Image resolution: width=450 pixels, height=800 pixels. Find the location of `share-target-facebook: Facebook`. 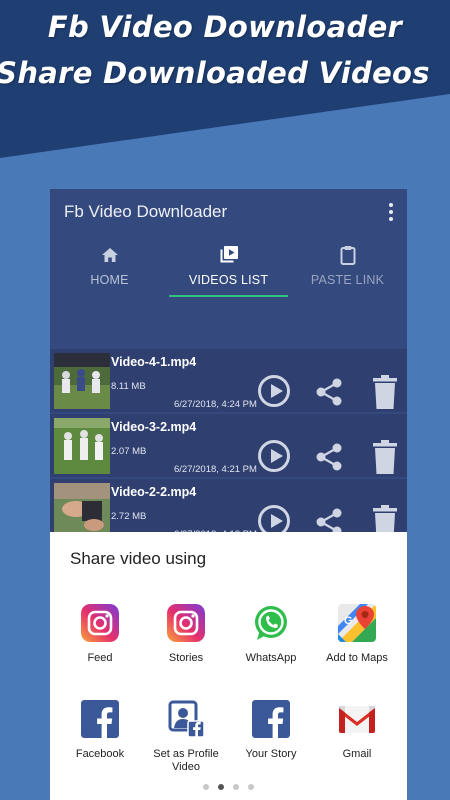

share-target-facebook: Facebook is located at coordinates (100, 730).